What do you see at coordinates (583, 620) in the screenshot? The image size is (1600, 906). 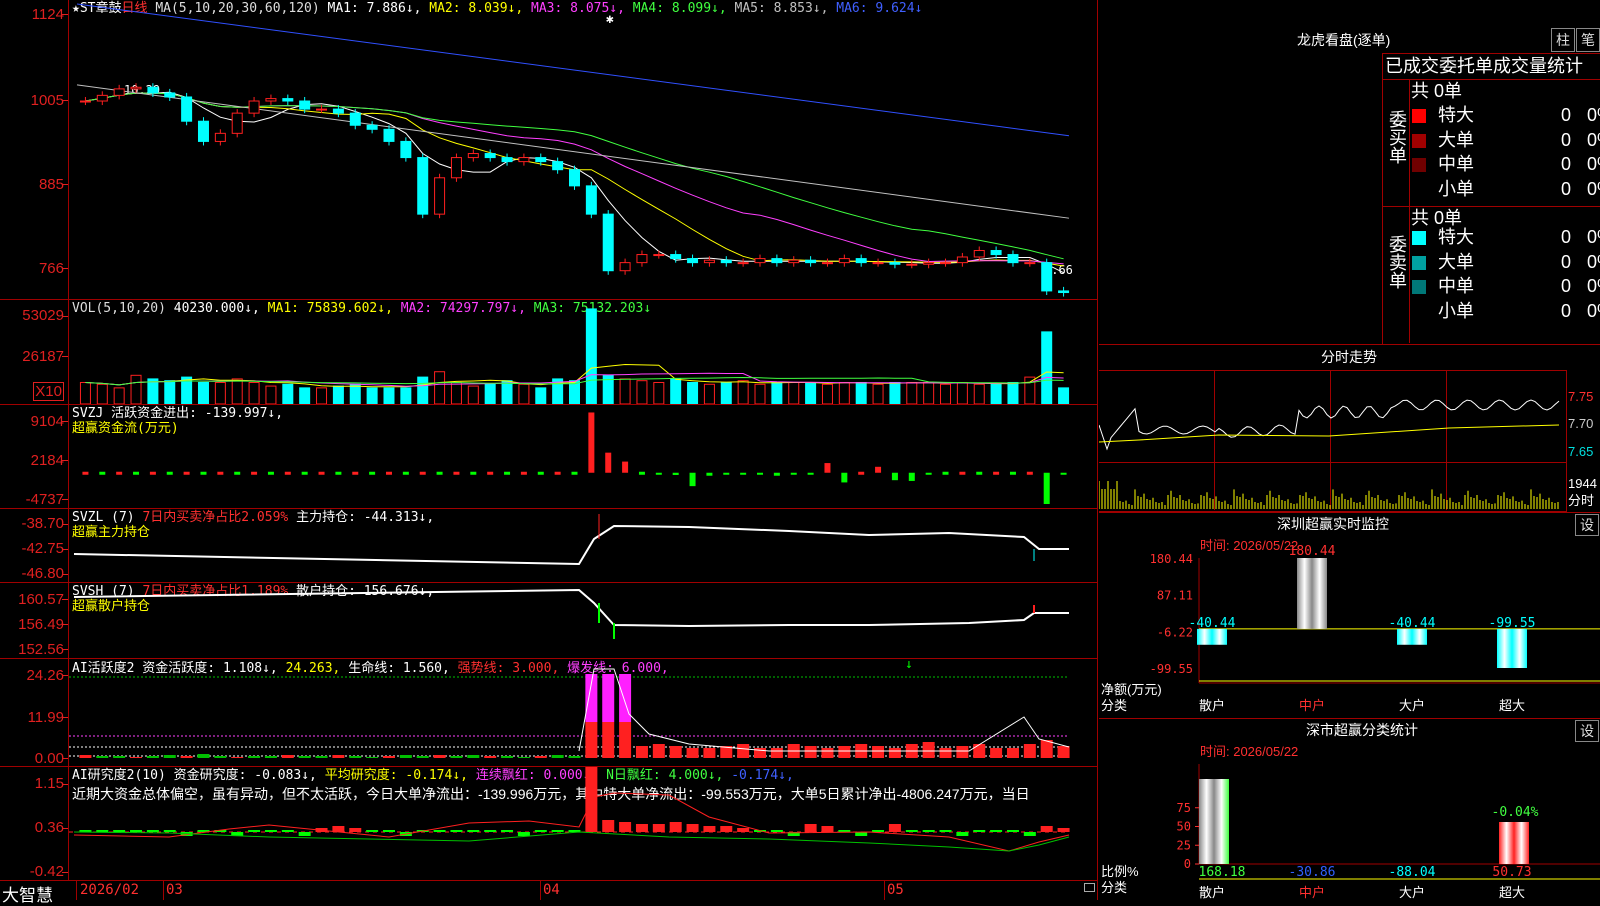 I see `svsh-chart` at bounding box center [583, 620].